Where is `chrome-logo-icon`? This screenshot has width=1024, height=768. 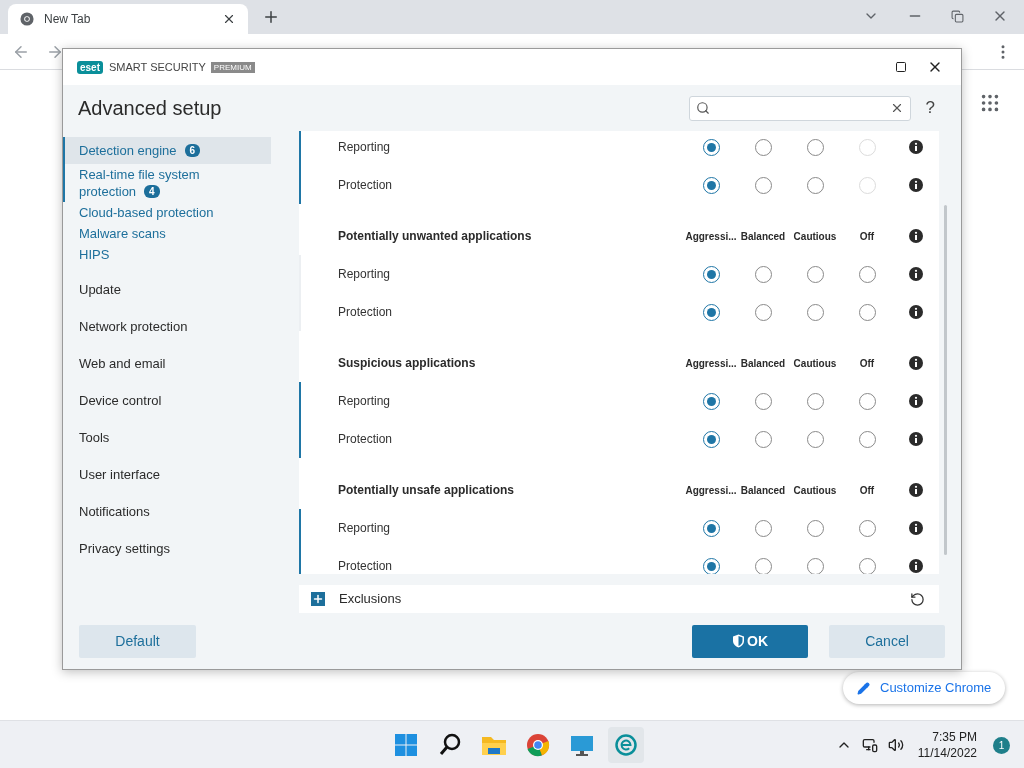 chrome-logo-icon is located at coordinates (27, 19).